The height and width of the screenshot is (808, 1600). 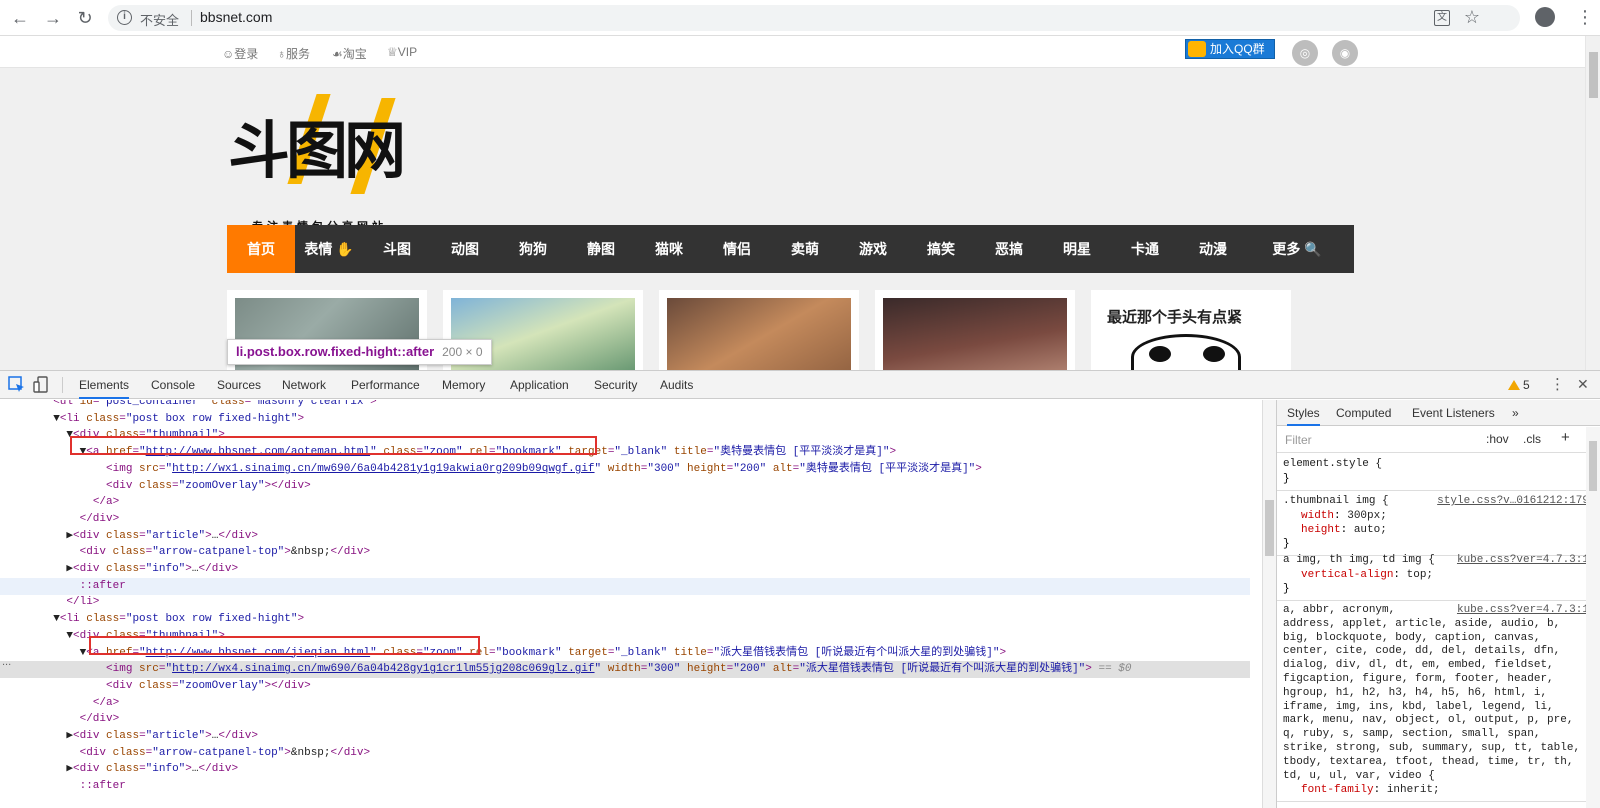 I want to click on url-text: bbsnet.com, so click(x=236, y=17).